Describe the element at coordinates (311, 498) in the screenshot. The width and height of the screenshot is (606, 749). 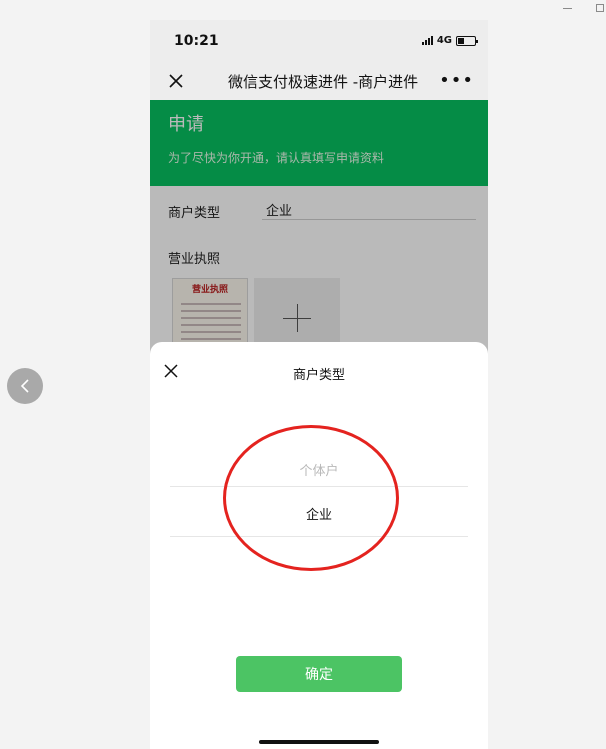
I see `annotation-circle` at that location.